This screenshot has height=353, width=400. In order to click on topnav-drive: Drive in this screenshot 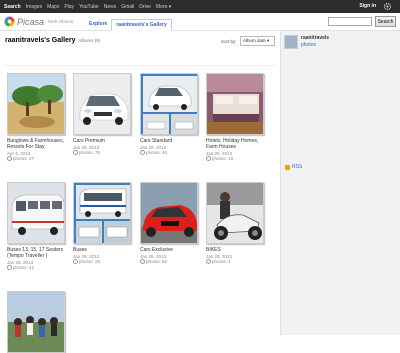, I will do `click(145, 7)`.